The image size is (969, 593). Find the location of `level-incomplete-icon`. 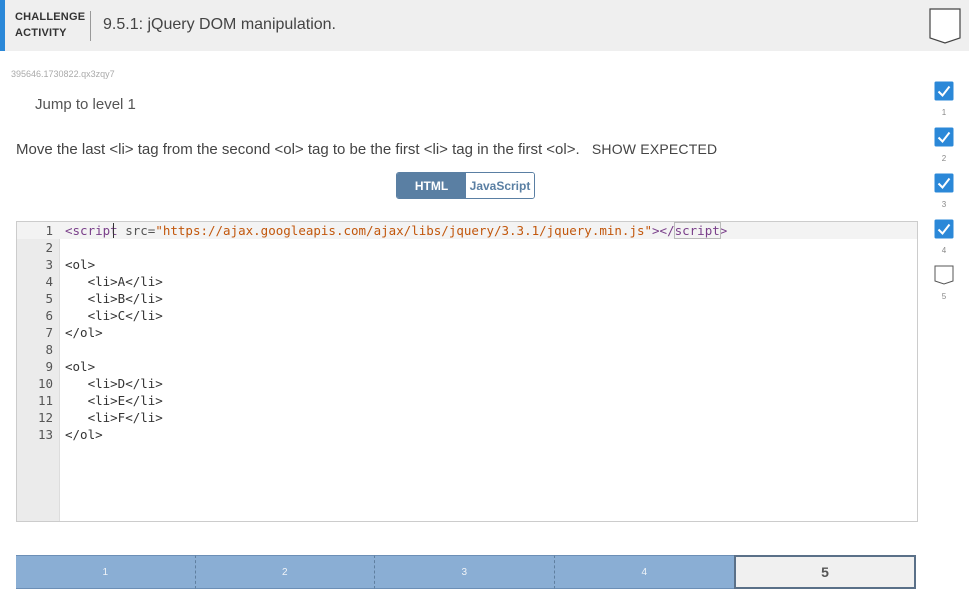

level-incomplete-icon is located at coordinates (944, 275).